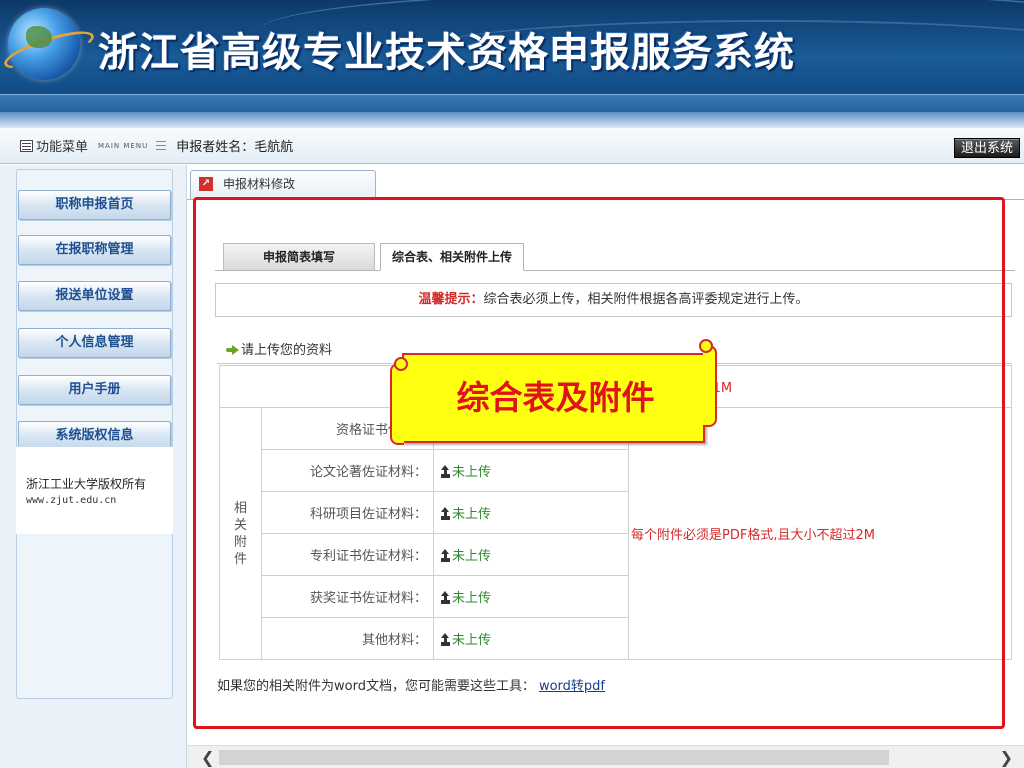 This screenshot has width=1024, height=768. I want to click on tab-material-edit: ↗ 申报材料修改, so click(283, 185).